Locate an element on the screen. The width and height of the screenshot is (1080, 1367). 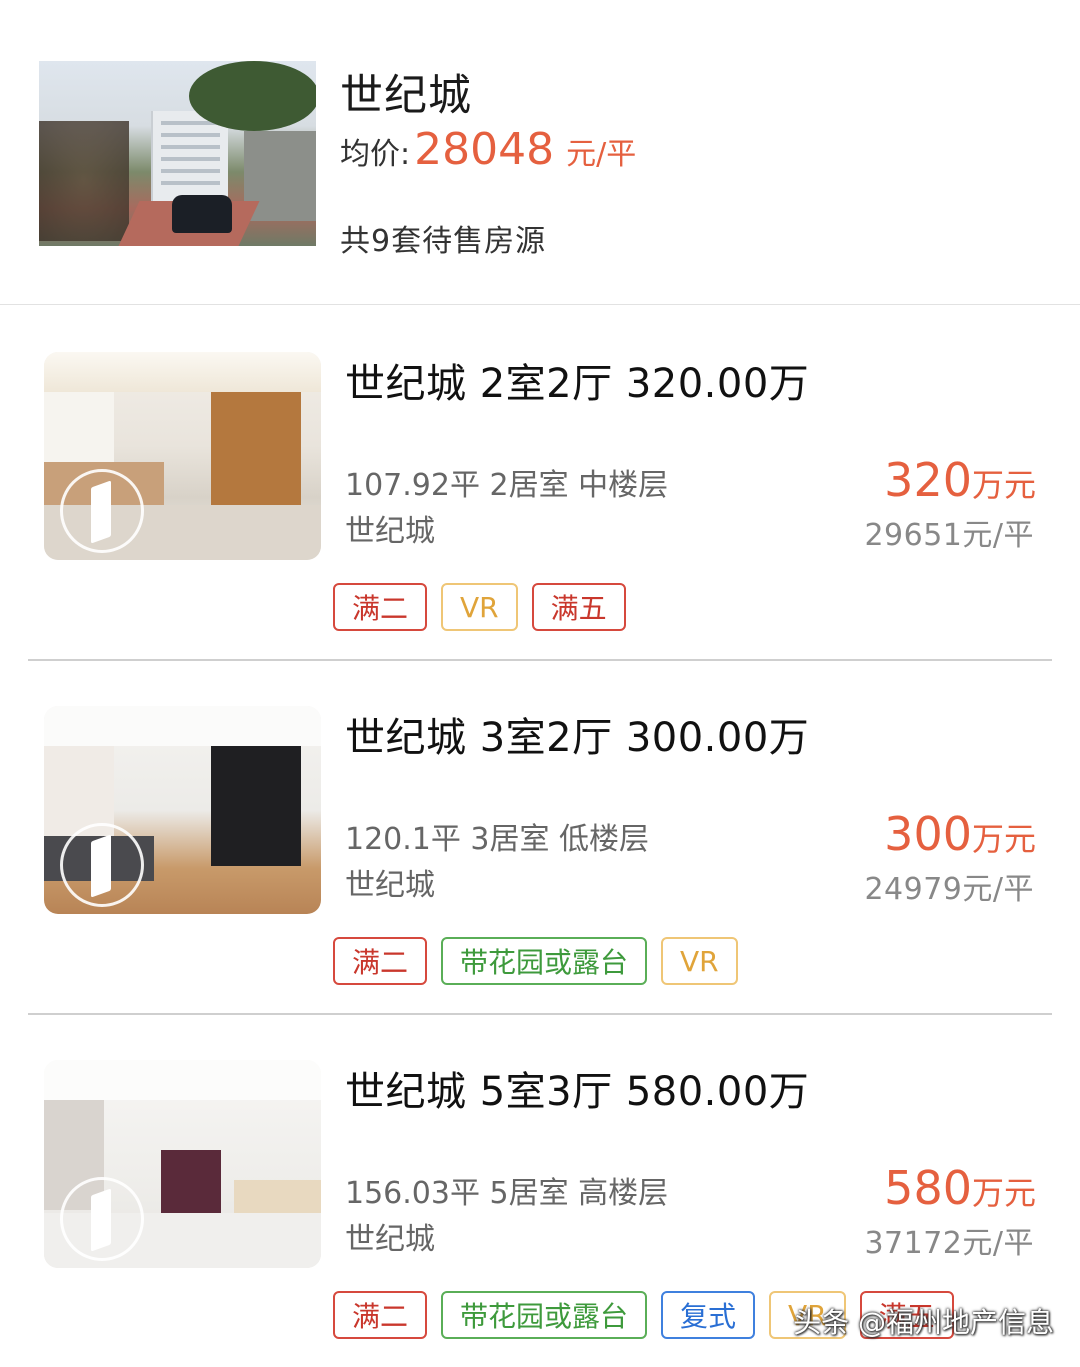
listing-price: 320 万元 is located at coordinates (960, 480).